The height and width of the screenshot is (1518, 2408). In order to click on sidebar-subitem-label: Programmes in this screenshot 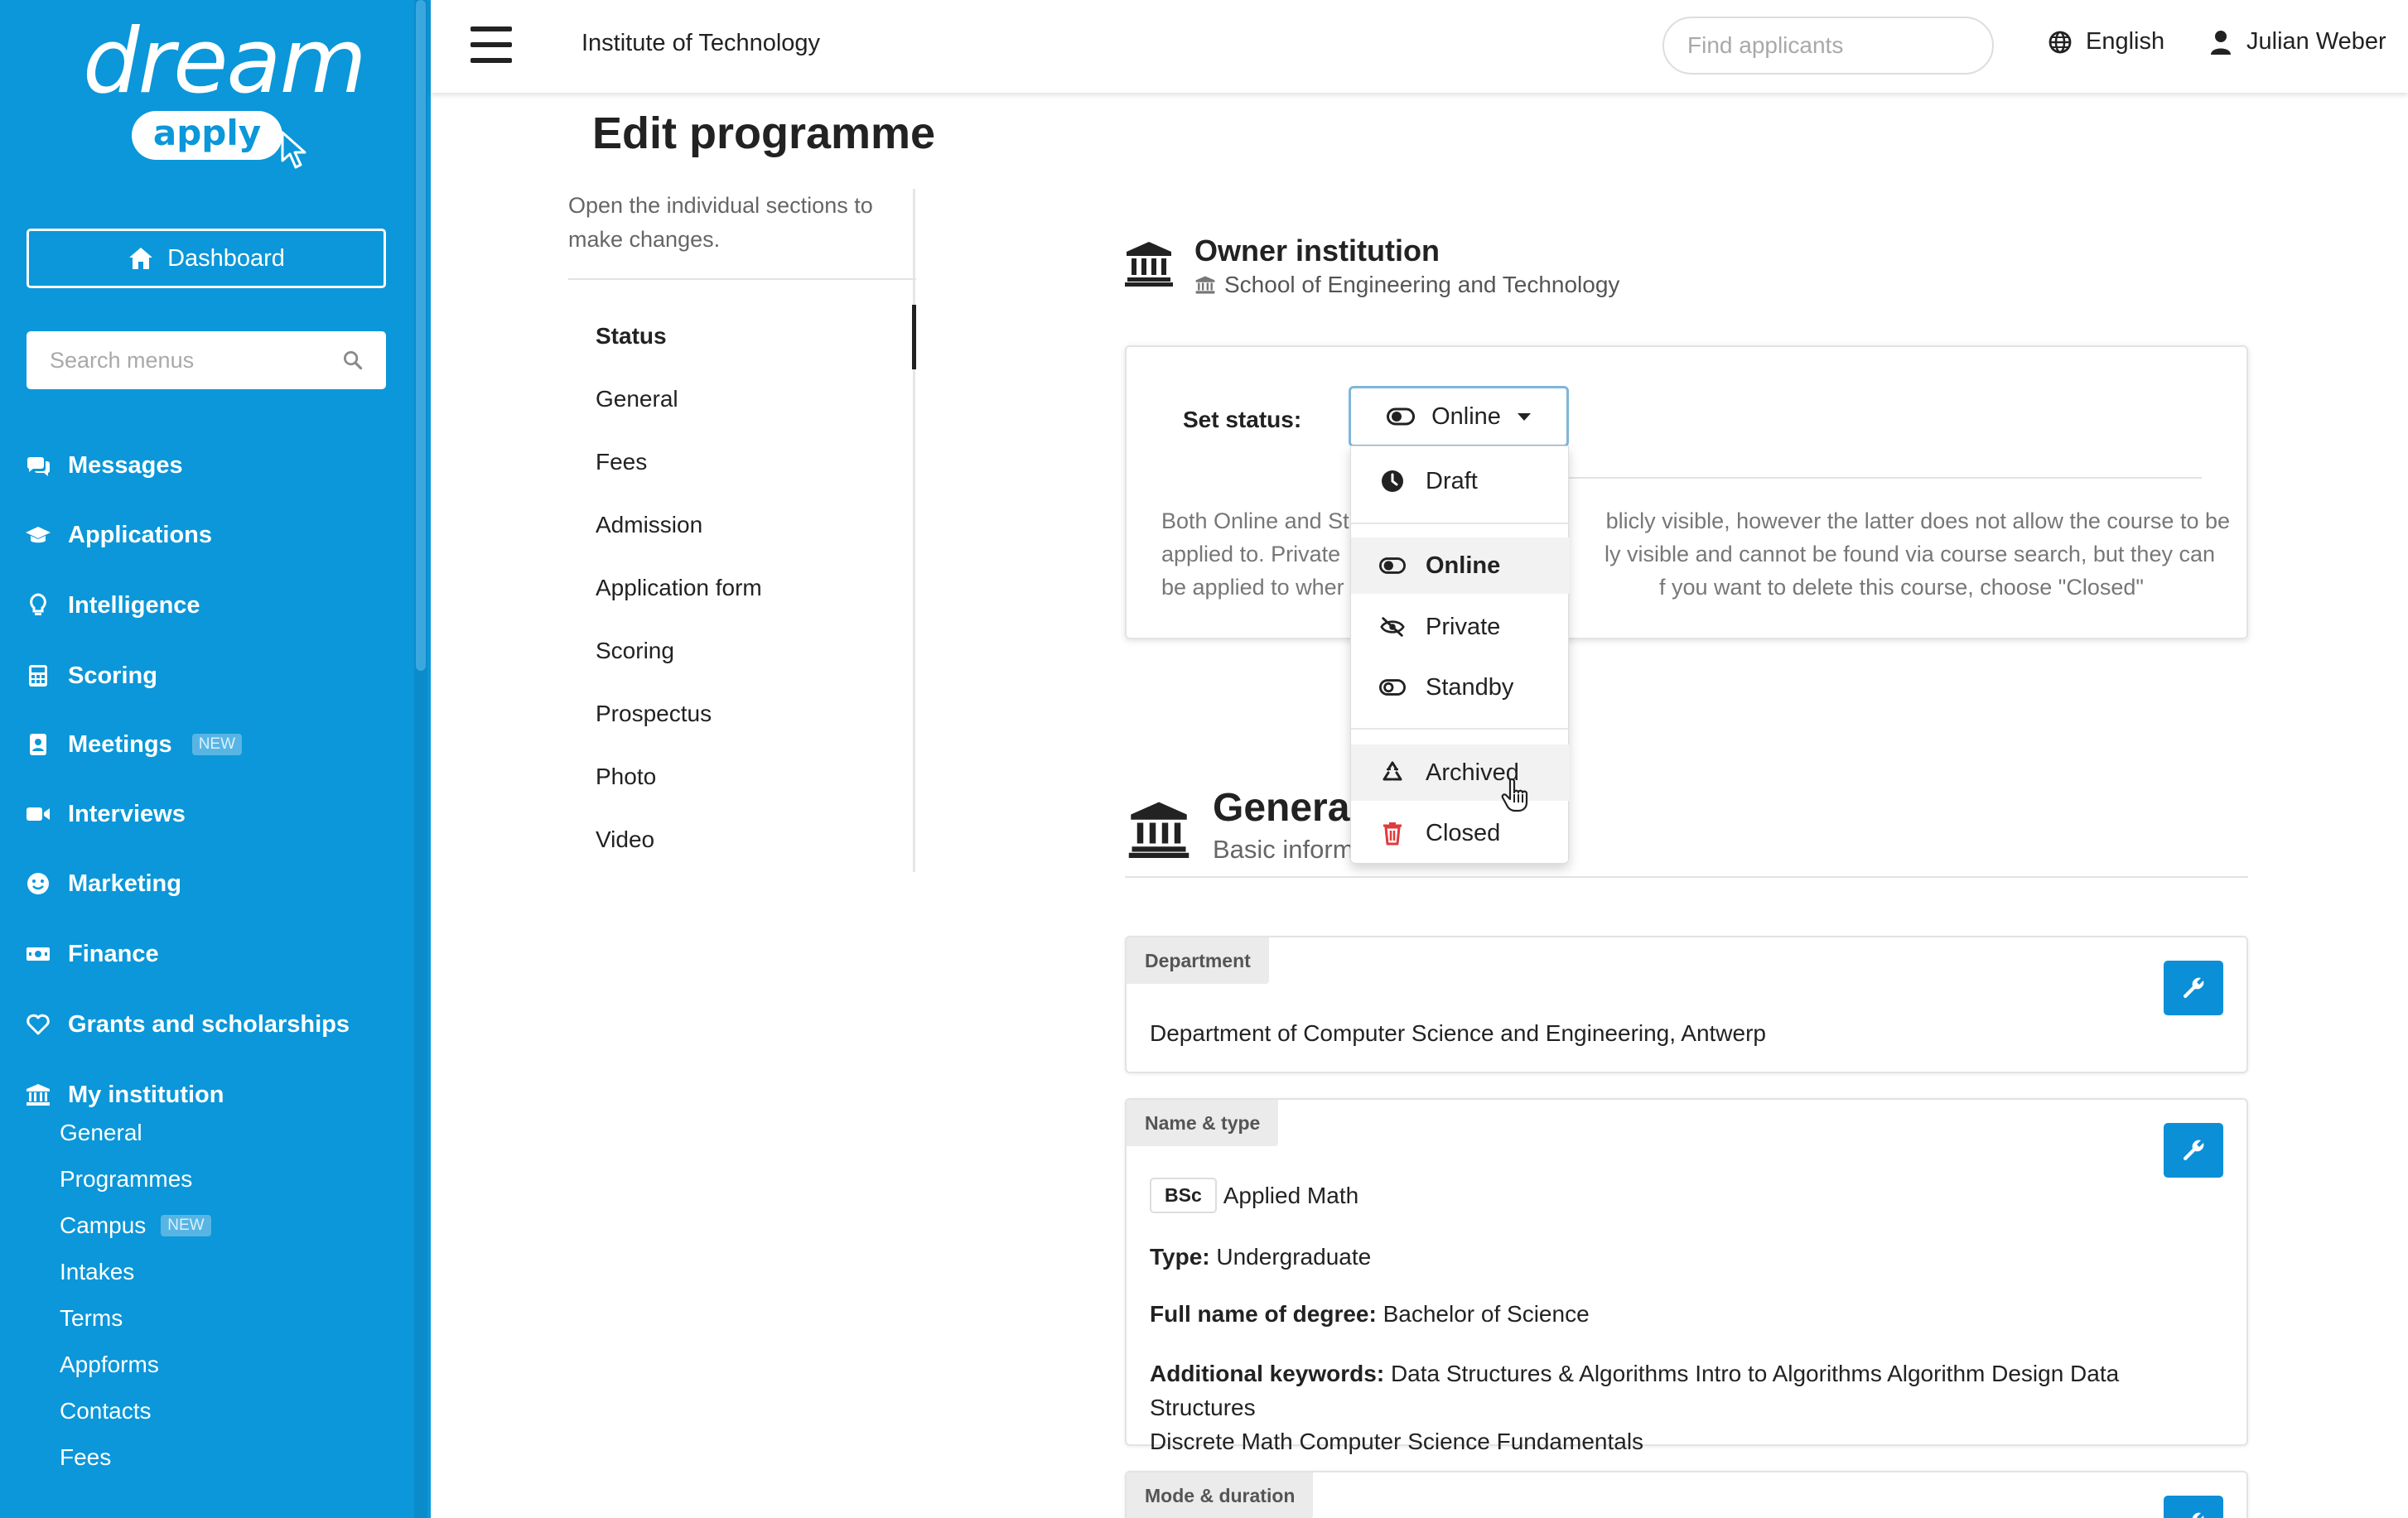, I will do `click(126, 1179)`.